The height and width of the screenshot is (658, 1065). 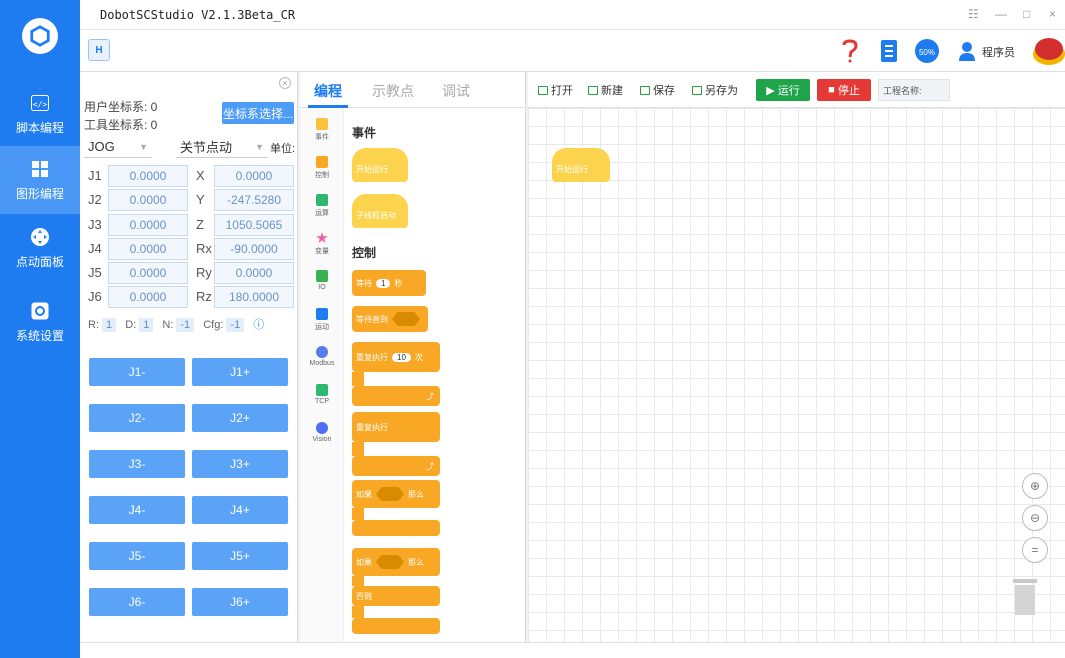 What do you see at coordinates (1025, 597) in the screenshot?
I see `trash-icon` at bounding box center [1025, 597].